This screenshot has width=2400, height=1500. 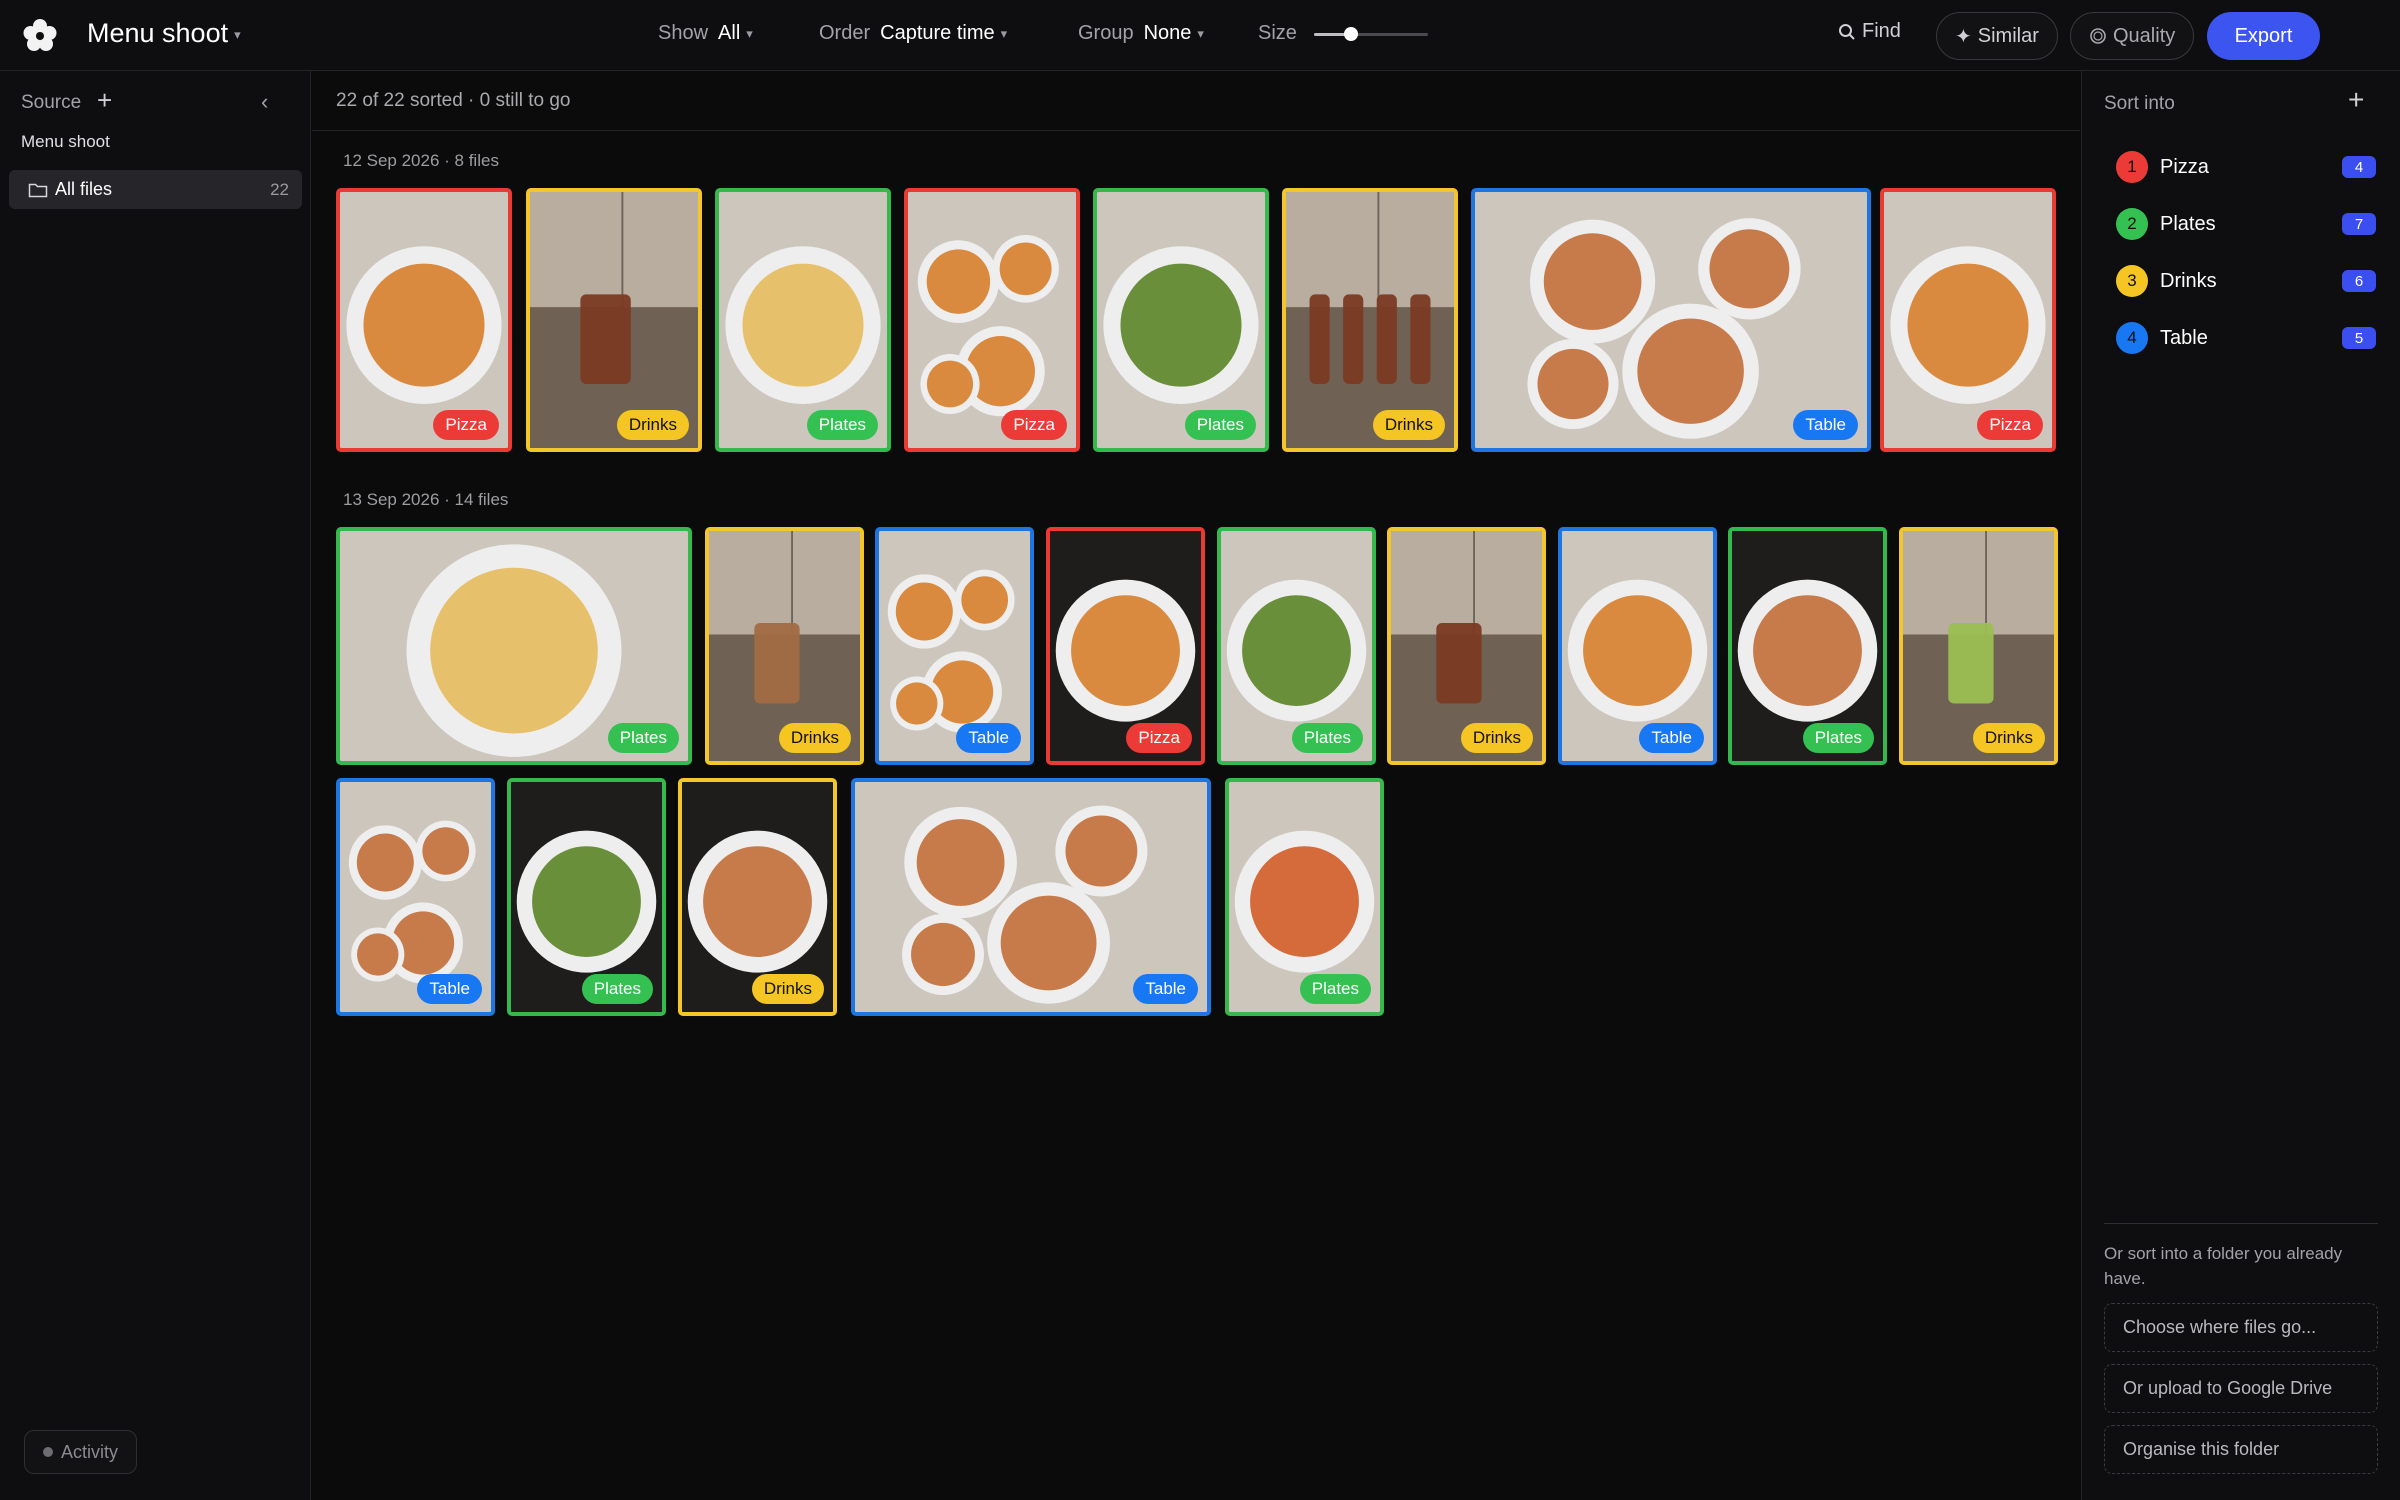 What do you see at coordinates (84, 189) in the screenshot?
I see `sidebar-item-label: All files` at bounding box center [84, 189].